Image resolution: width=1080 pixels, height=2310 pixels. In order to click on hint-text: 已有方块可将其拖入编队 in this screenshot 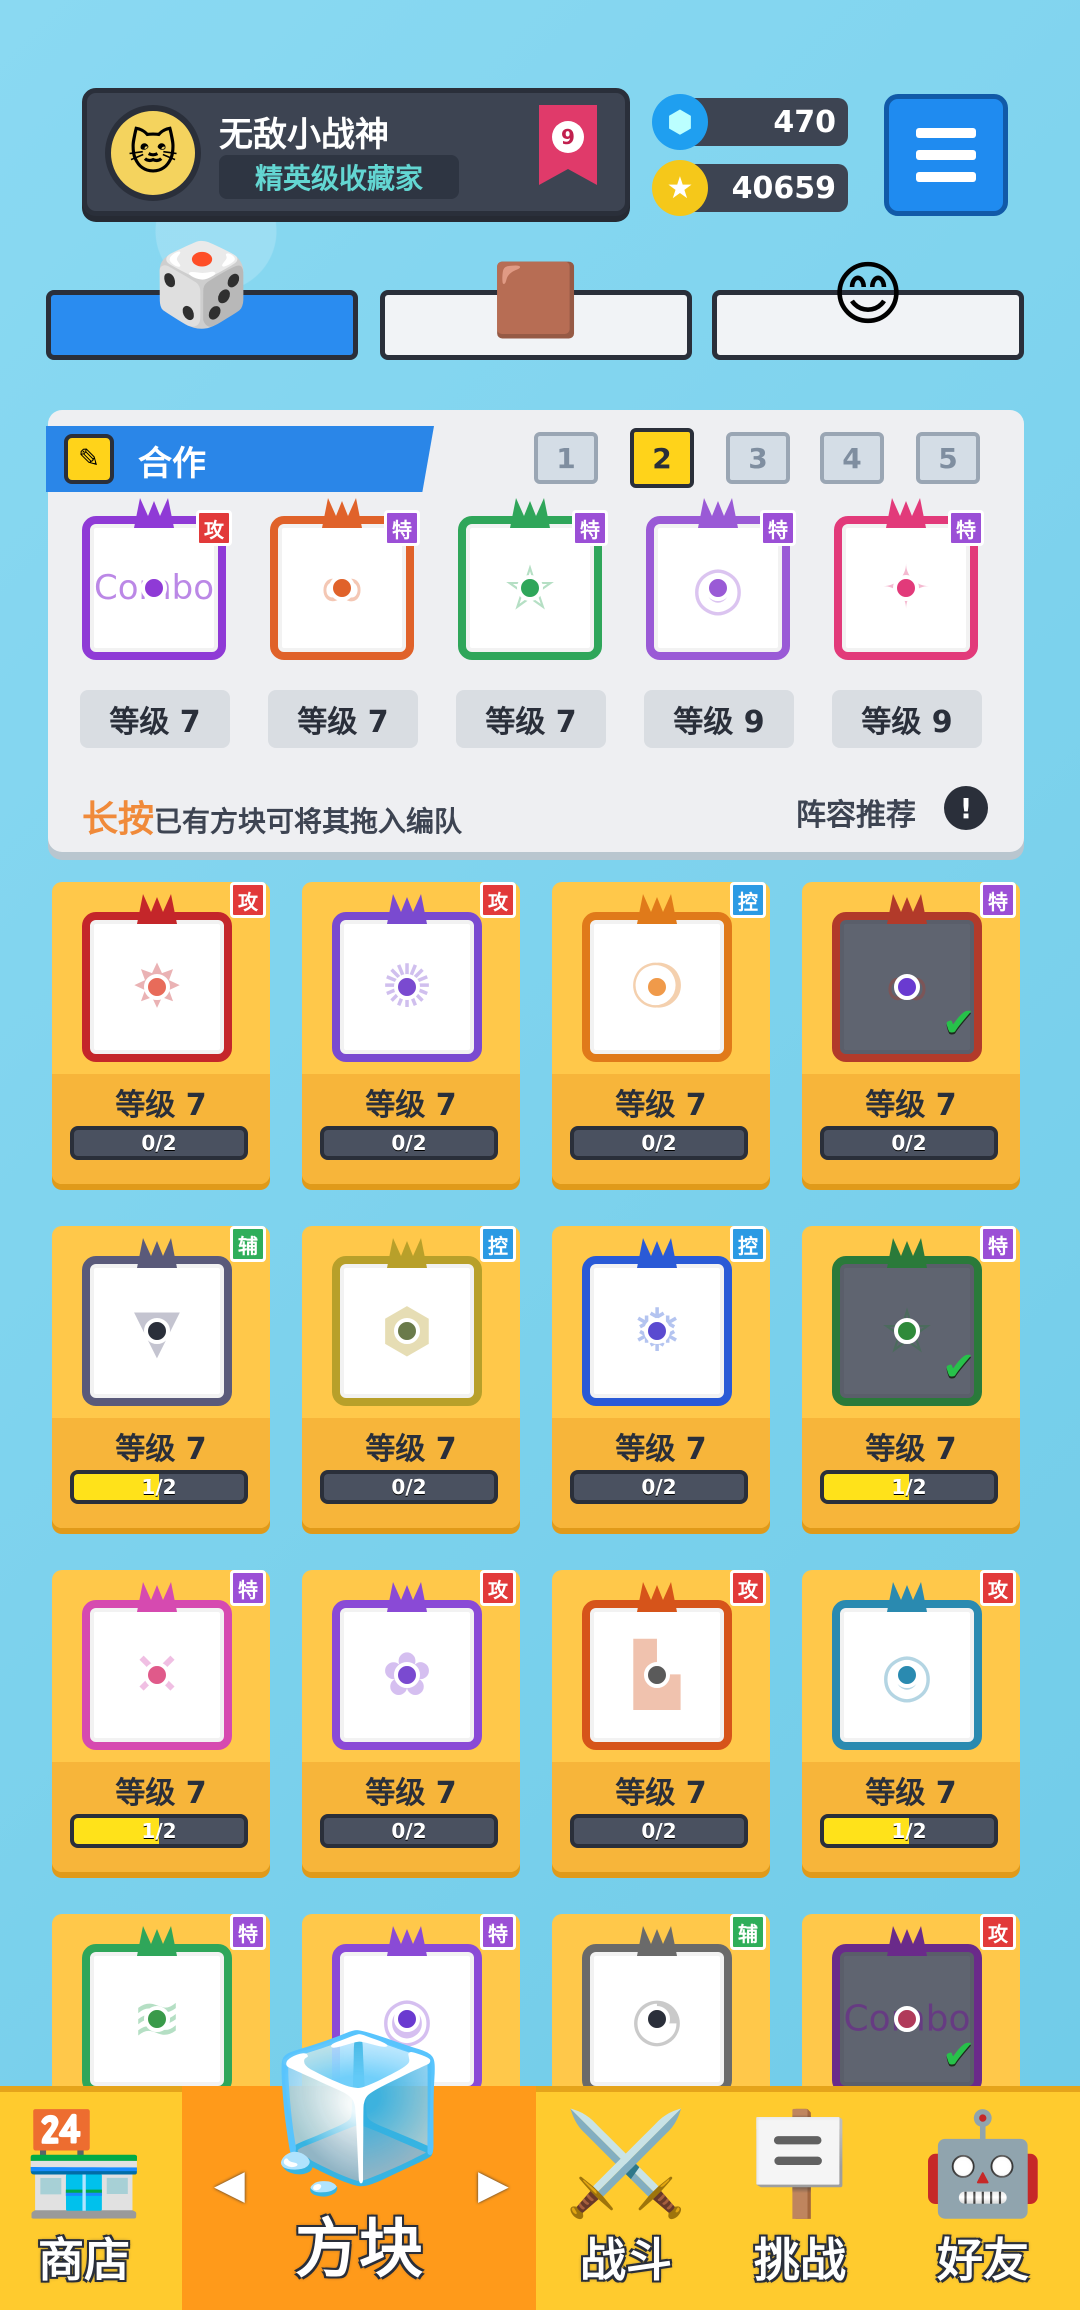, I will do `click(308, 821)`.